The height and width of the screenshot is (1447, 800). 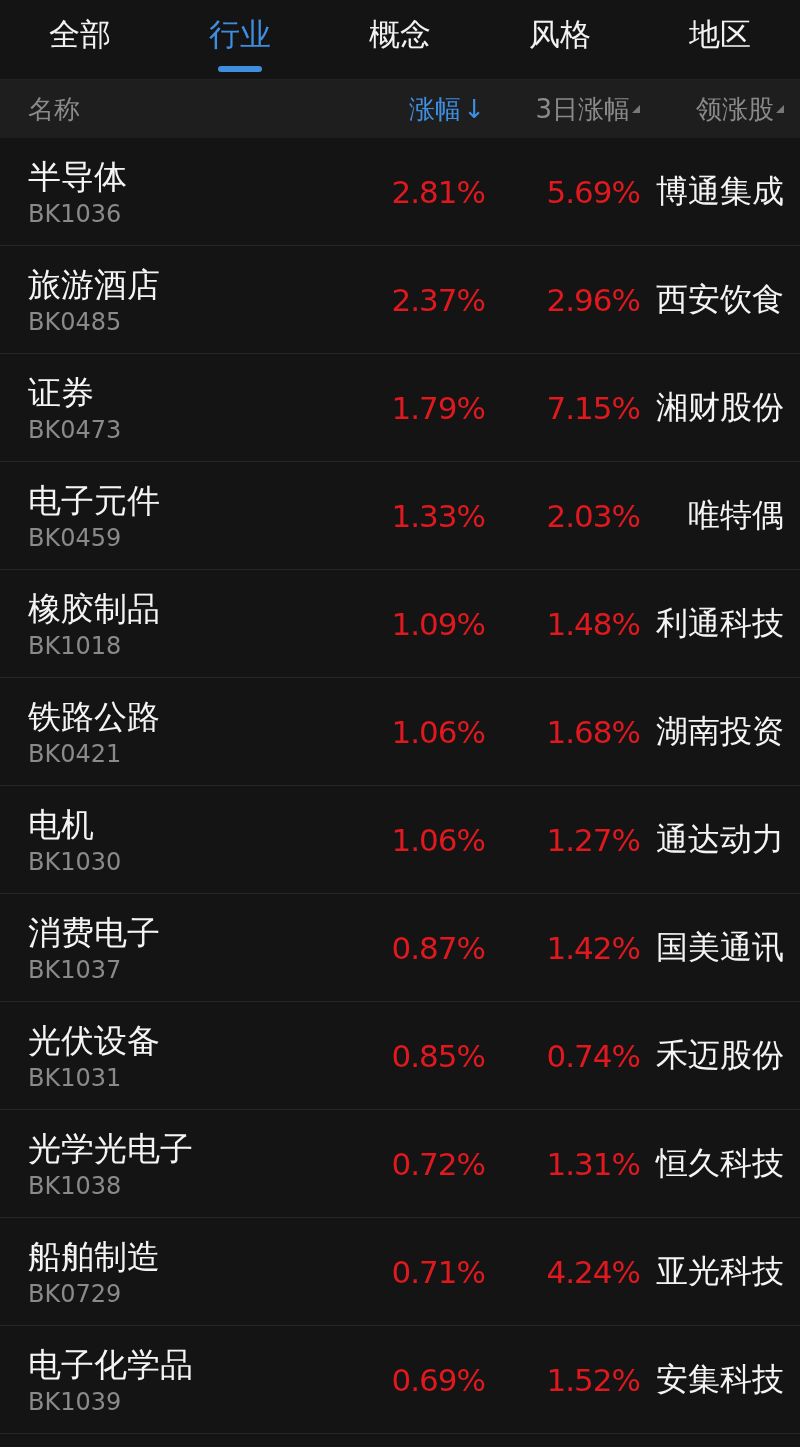 What do you see at coordinates (593, 1163) in the screenshot?
I see `three-day-change-percent: 1.31%` at bounding box center [593, 1163].